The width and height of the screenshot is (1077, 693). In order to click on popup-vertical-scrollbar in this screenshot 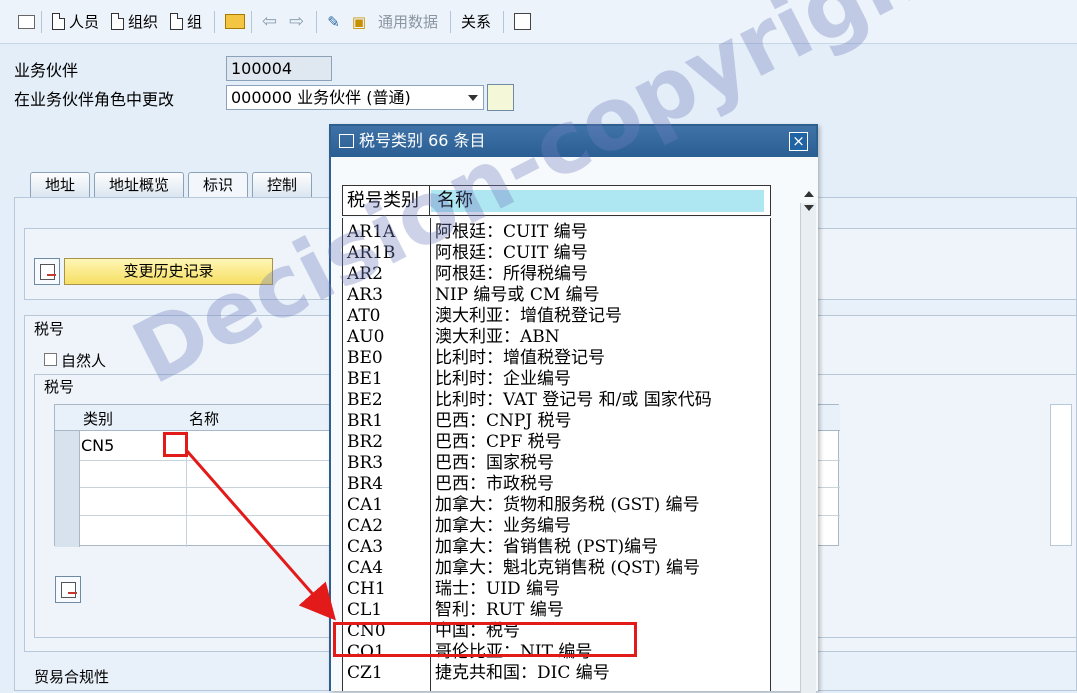, I will do `click(808, 442)`.